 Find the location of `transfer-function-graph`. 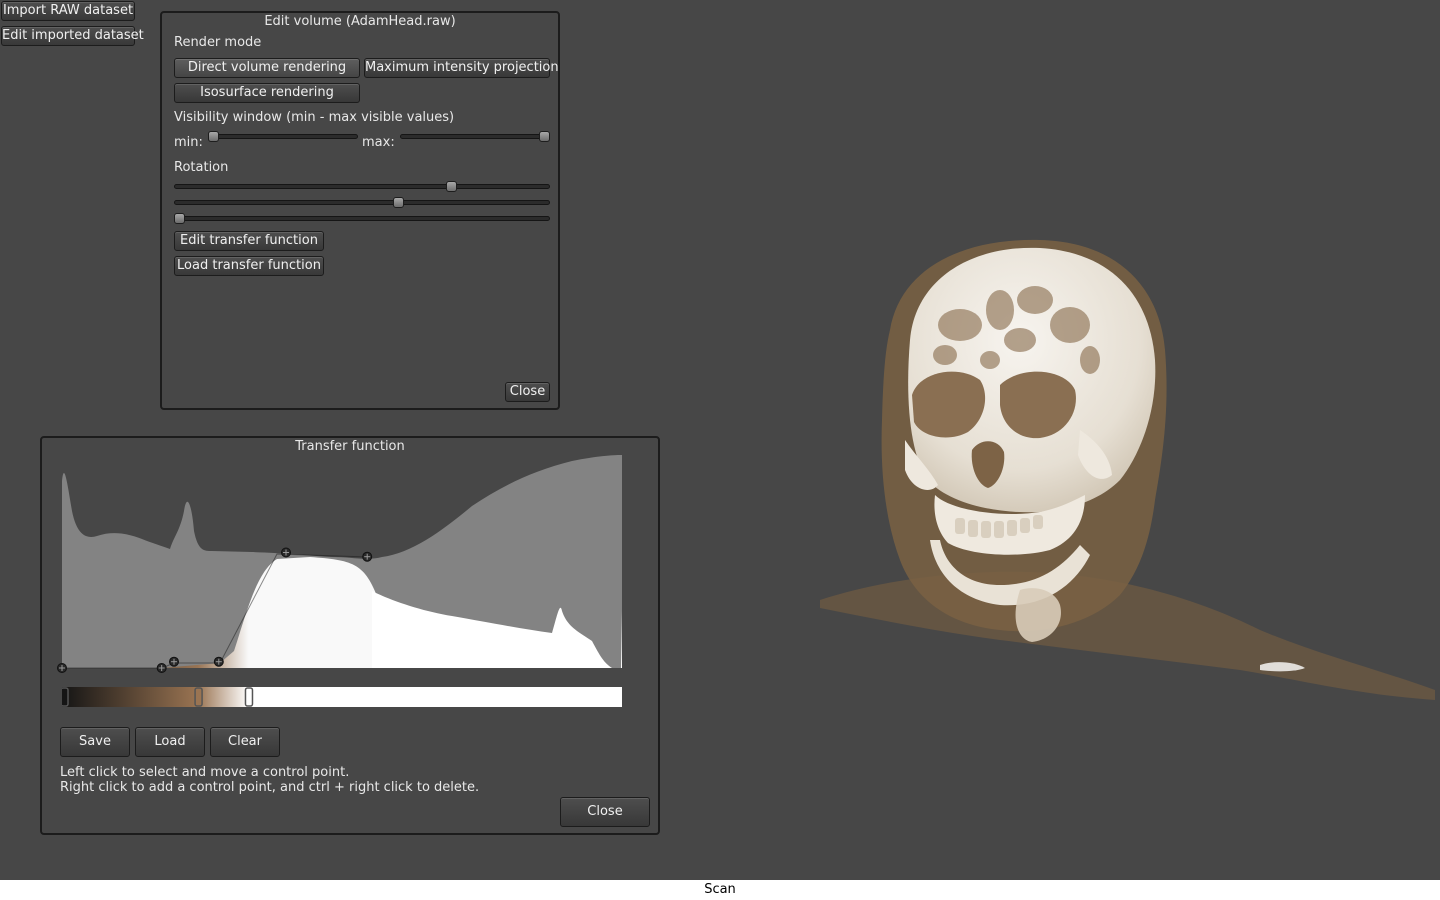

transfer-function-graph is located at coordinates (342, 562).